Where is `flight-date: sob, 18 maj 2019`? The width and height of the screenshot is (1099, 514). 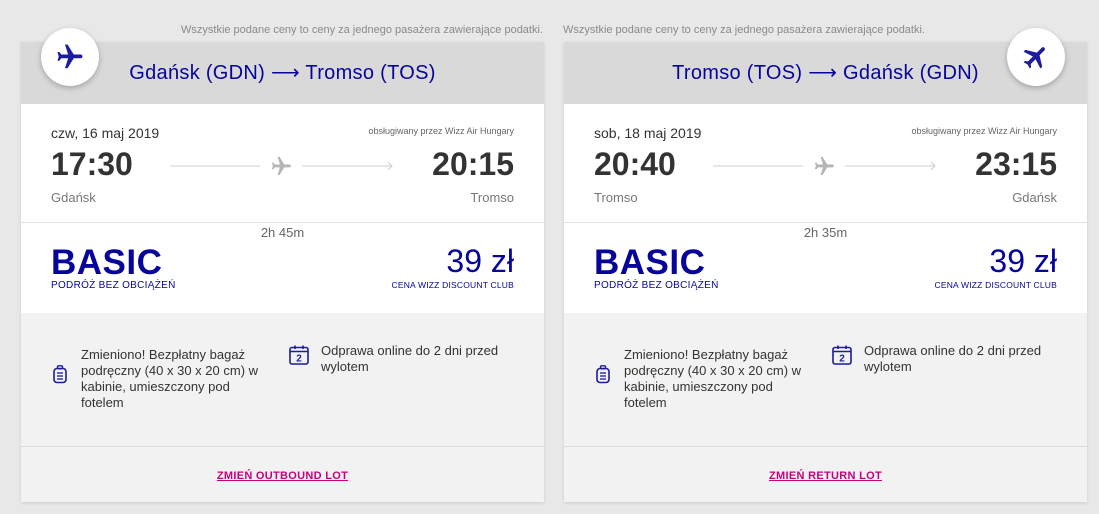
flight-date: sob, 18 maj 2019 is located at coordinates (648, 133).